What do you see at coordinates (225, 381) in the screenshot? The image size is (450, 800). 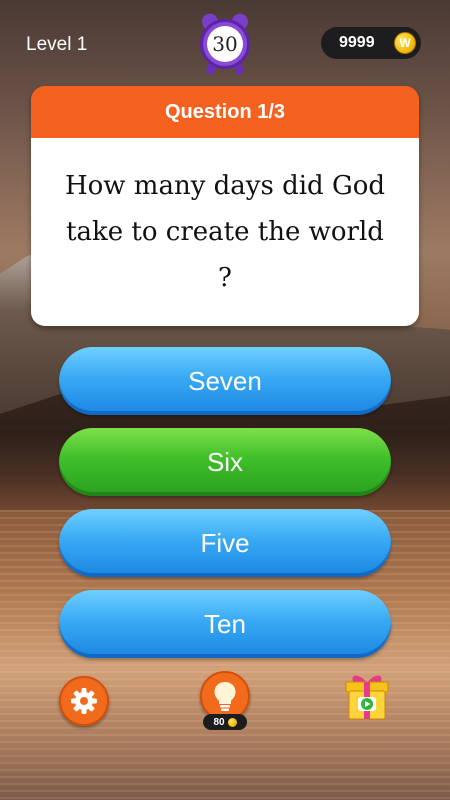 I see `answer-button-1: Seven` at bounding box center [225, 381].